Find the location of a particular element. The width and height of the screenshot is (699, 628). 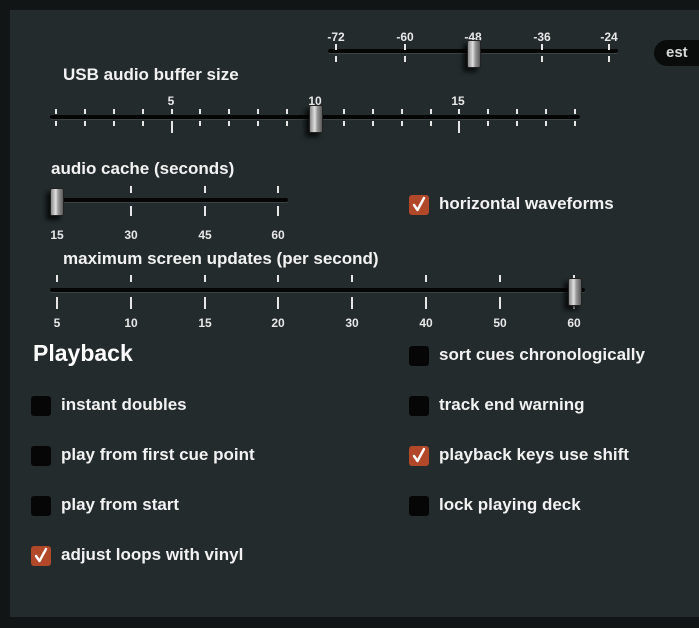

top-slider-tick-label: -36 is located at coordinates (542, 37).